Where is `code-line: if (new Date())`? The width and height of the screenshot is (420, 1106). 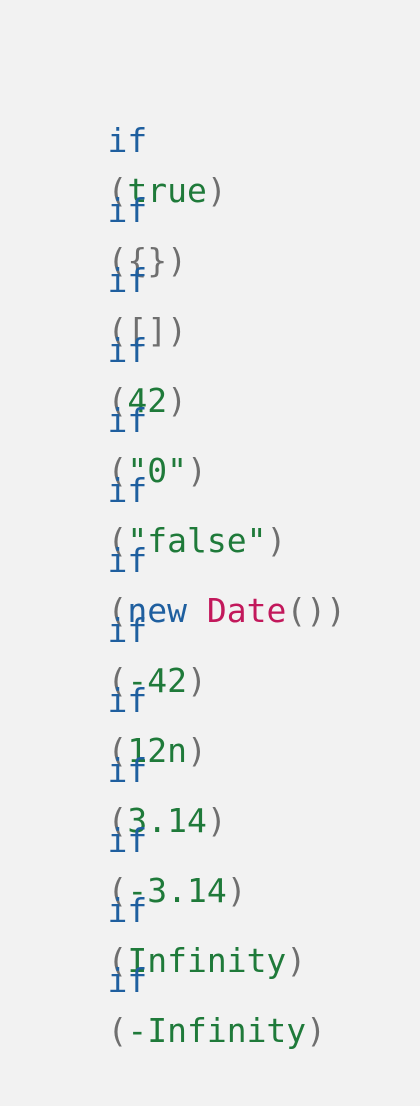 code-line: if (new Date()) is located at coordinates (186, 558).